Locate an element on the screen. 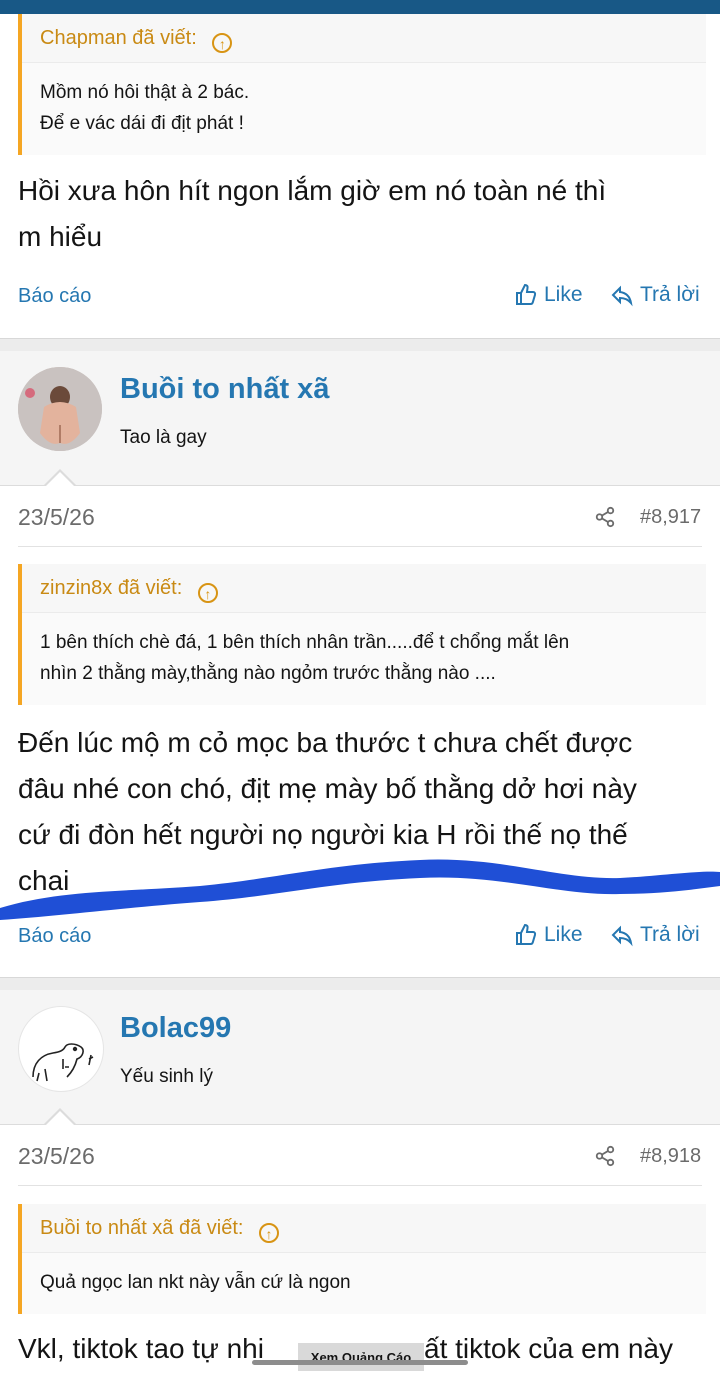 The image size is (720, 1375). quote-author: Chapman đã viết: is located at coordinates (118, 38).